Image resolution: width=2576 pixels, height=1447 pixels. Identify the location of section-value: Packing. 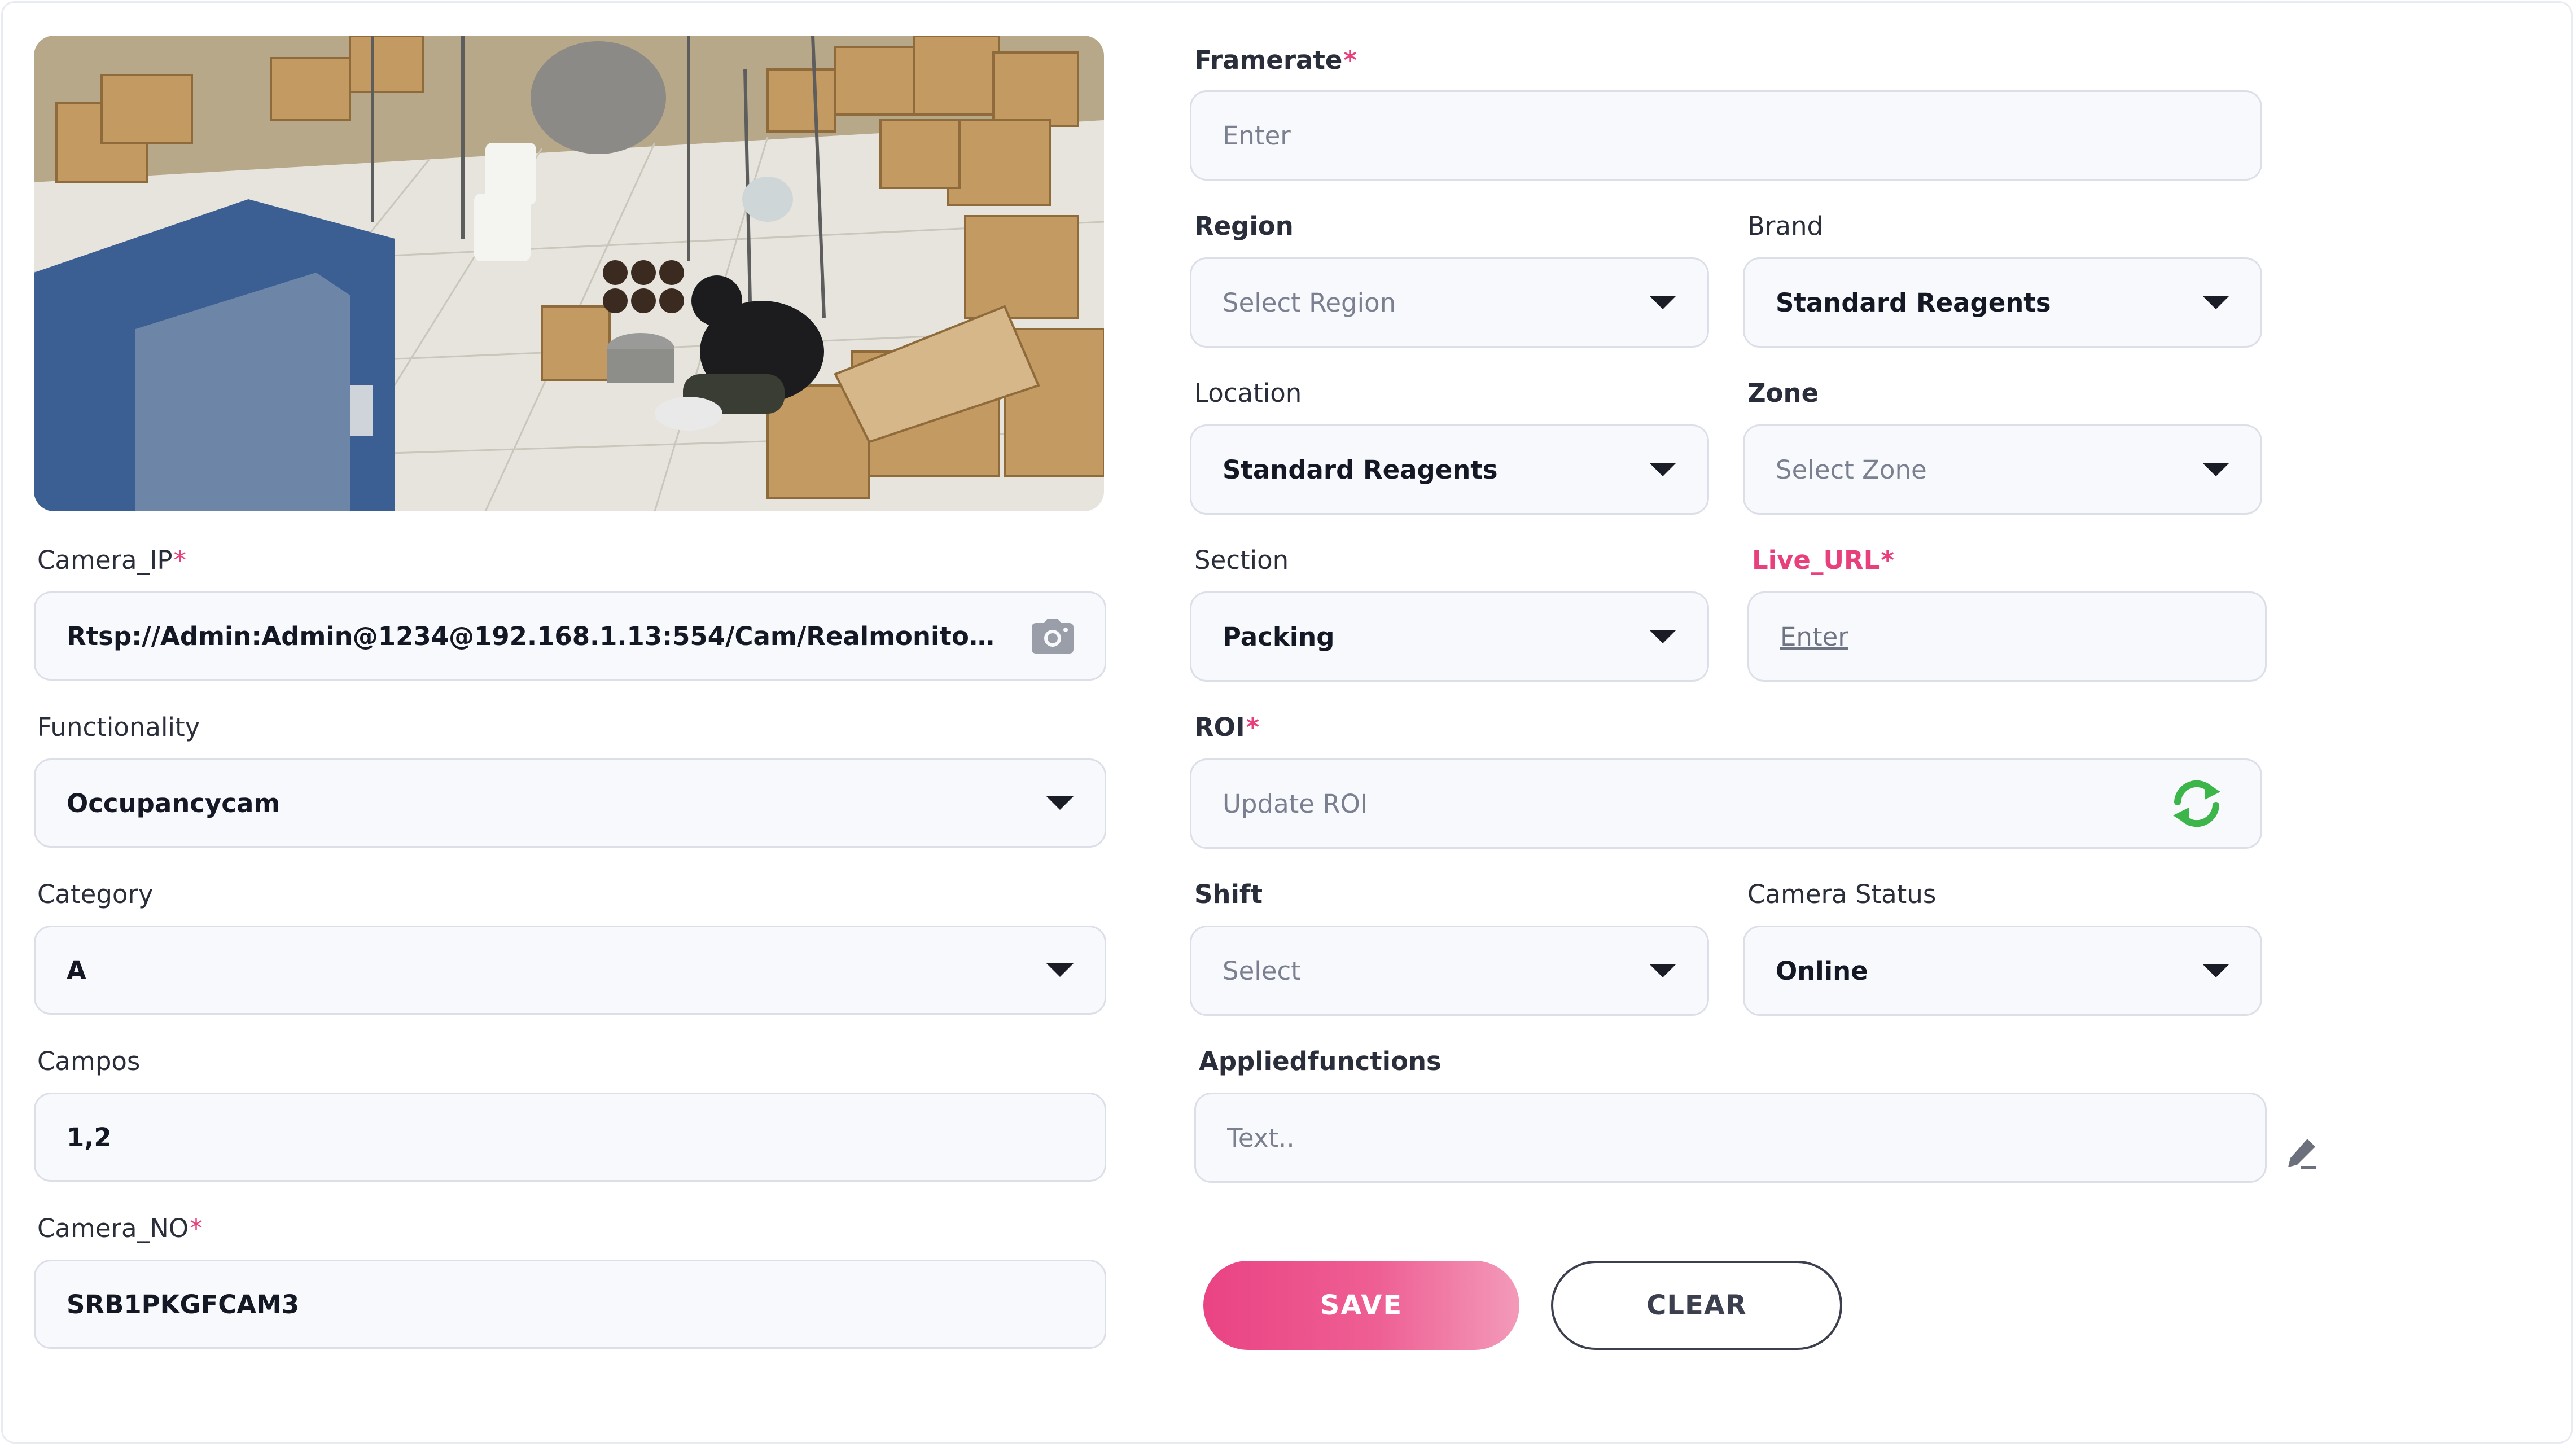
(1279, 636).